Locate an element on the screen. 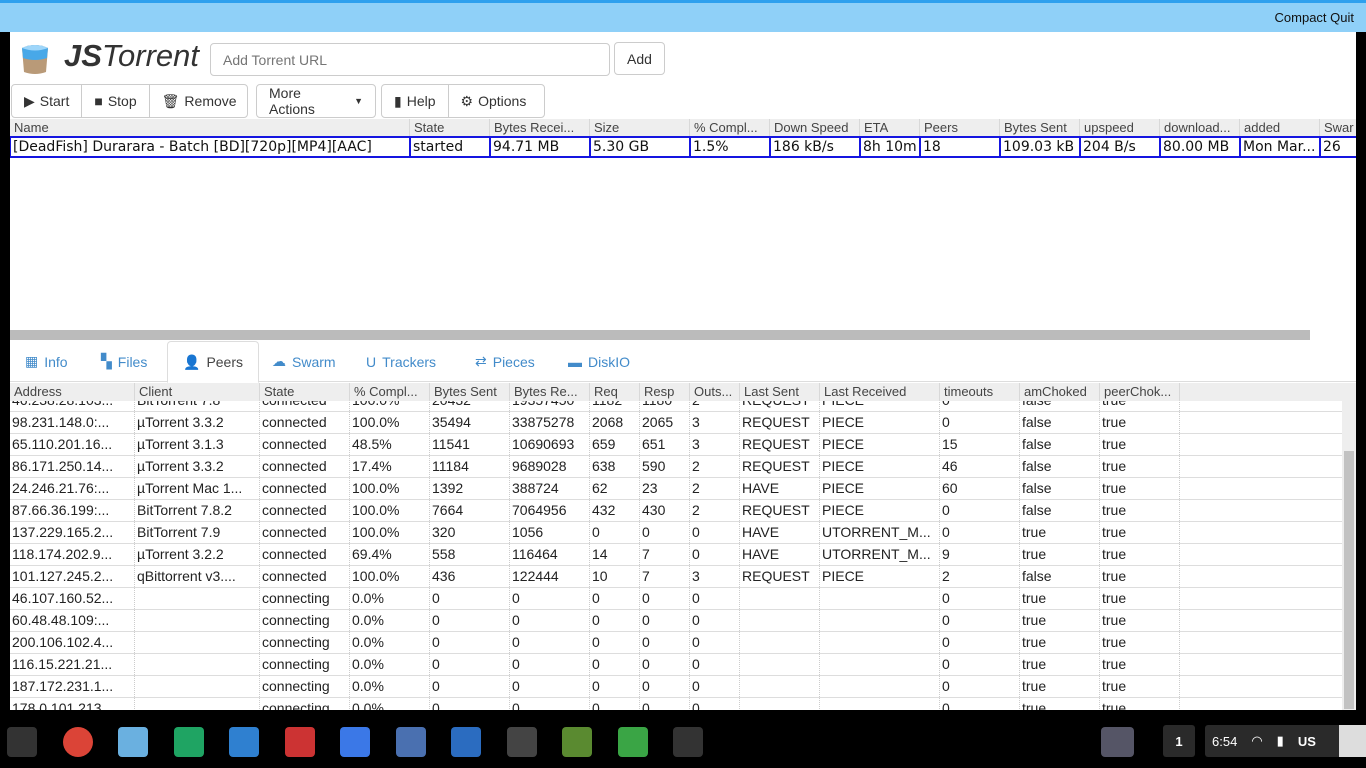 This screenshot has width=1366, height=768. drive-app-icon is located at coordinates (188, 742).